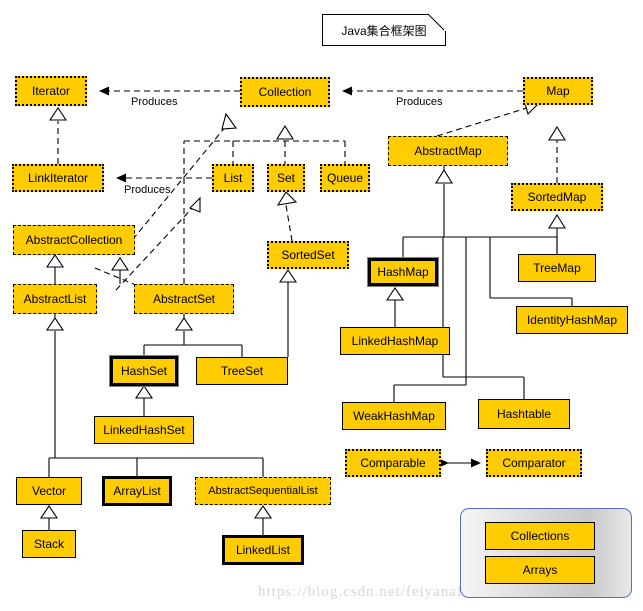  What do you see at coordinates (144, 371) in the screenshot?
I see `node-hashset: HashSet` at bounding box center [144, 371].